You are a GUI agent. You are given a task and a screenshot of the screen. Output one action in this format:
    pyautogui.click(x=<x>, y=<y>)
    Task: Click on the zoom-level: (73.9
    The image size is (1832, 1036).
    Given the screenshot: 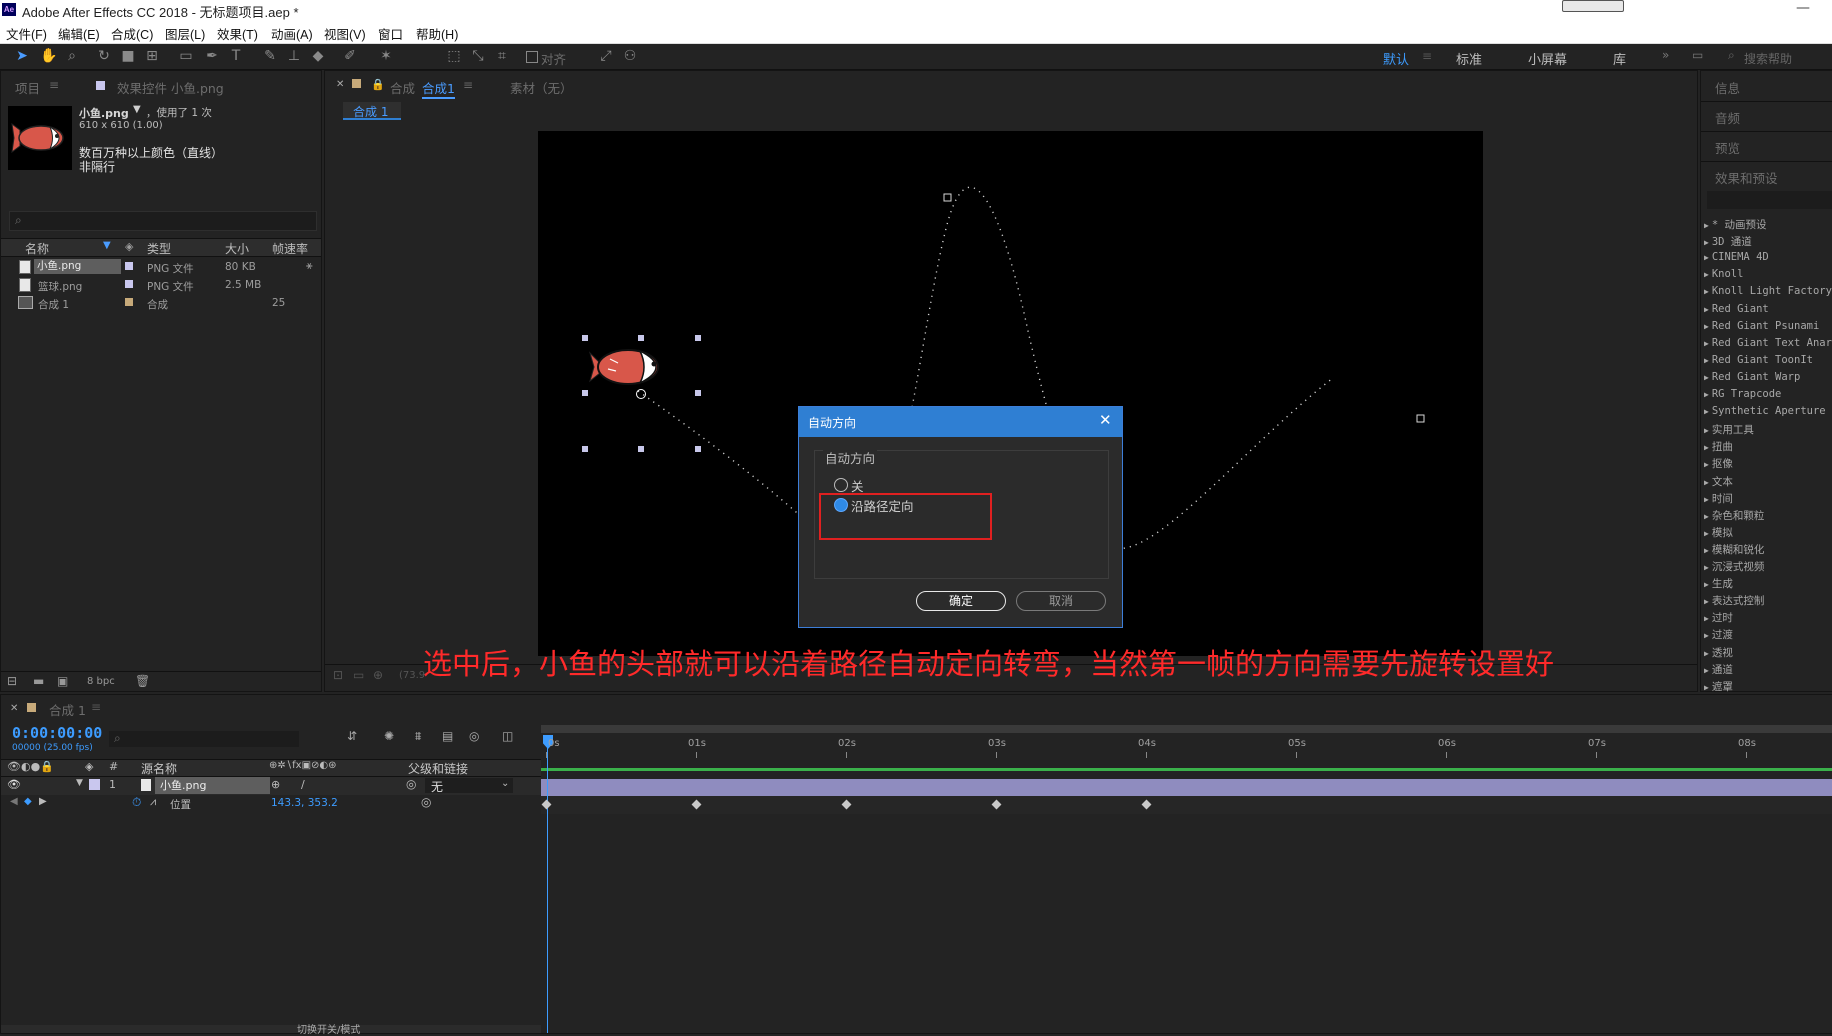 What is the action you would take?
    pyautogui.click(x=412, y=675)
    